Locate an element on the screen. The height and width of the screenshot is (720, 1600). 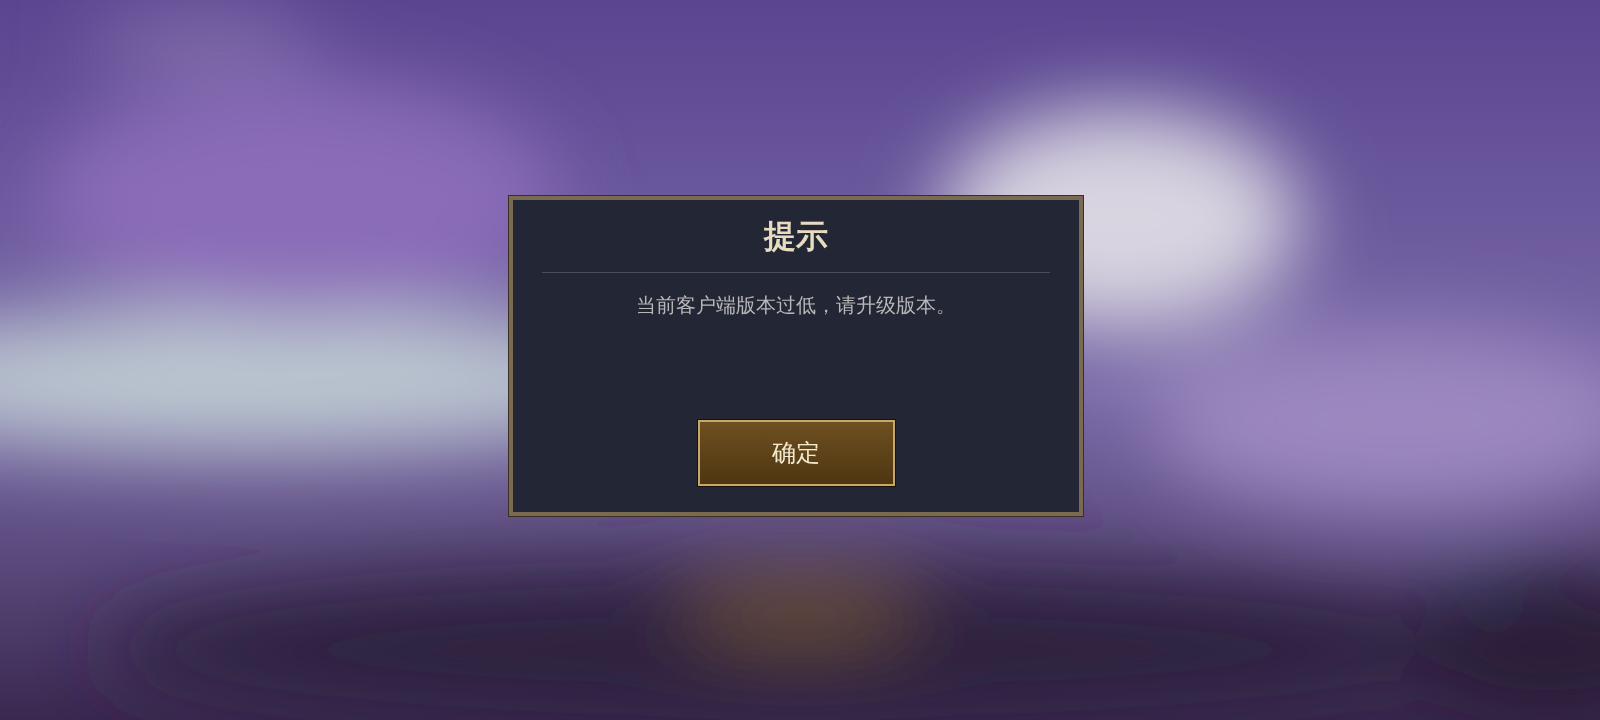
dialog-message: 当前客户端版本过低，请升级版本。 is located at coordinates (796, 305).